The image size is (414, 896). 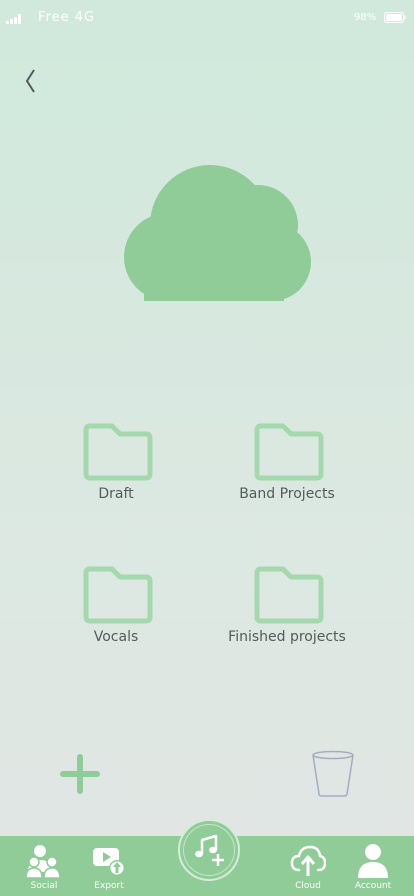 What do you see at coordinates (373, 861) in the screenshot?
I see `account-icon` at bounding box center [373, 861].